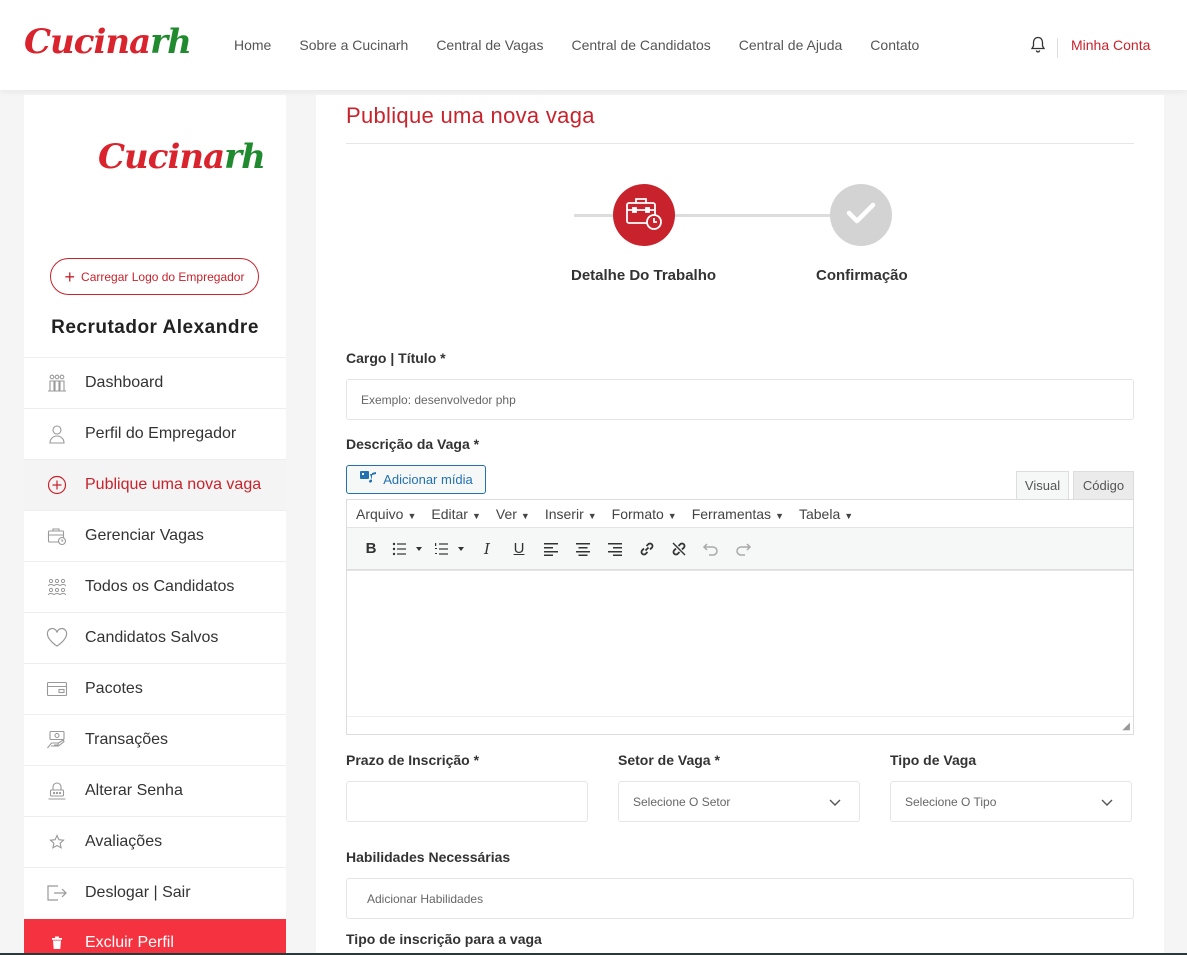 The width and height of the screenshot is (1187, 955). What do you see at coordinates (647, 549) in the screenshot?
I see `link-icon` at bounding box center [647, 549].